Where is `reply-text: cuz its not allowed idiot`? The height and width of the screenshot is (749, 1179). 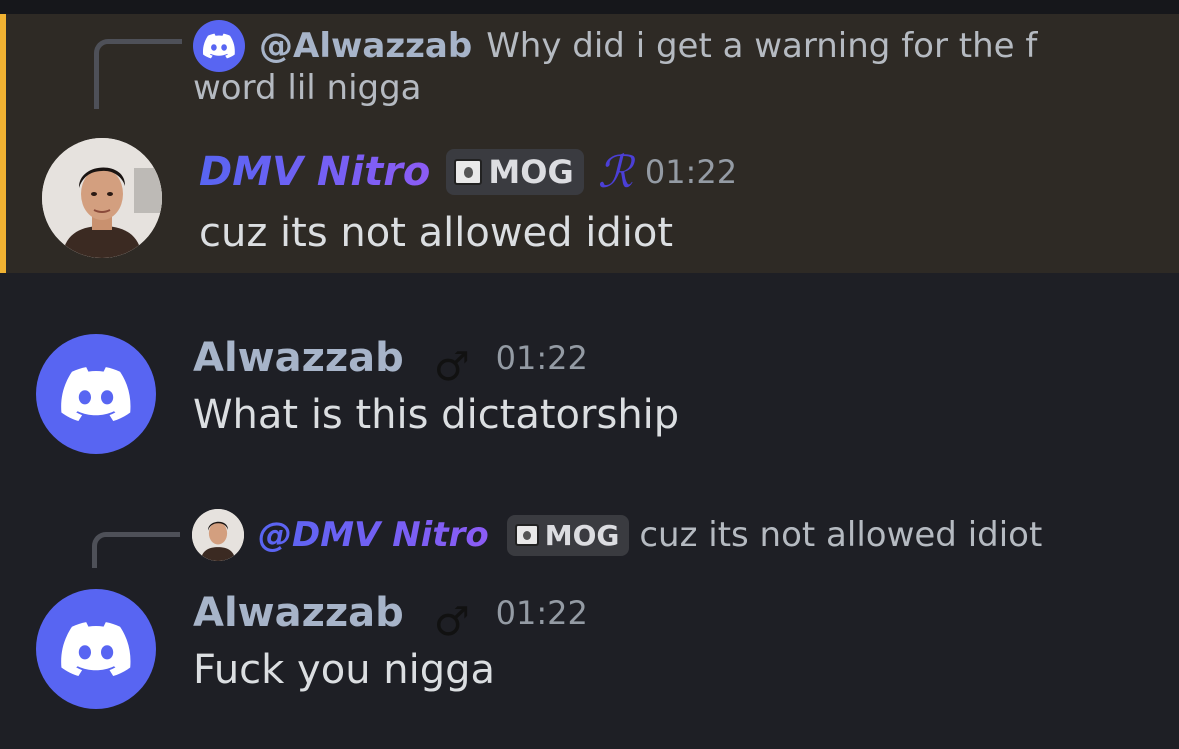 reply-text: cuz its not allowed idiot is located at coordinates (841, 535).